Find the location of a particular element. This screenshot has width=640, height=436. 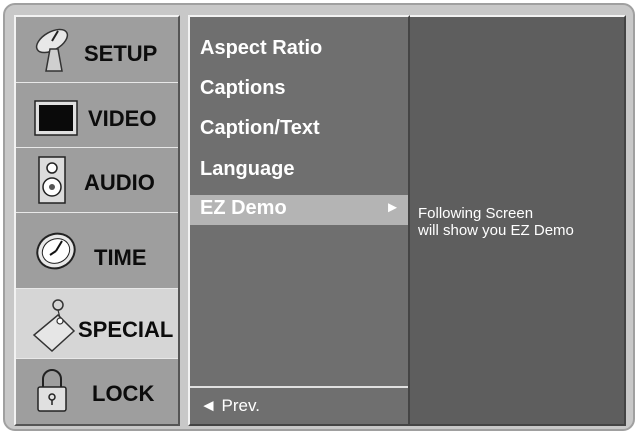

satellite-dish-icon is located at coordinates (52, 52).